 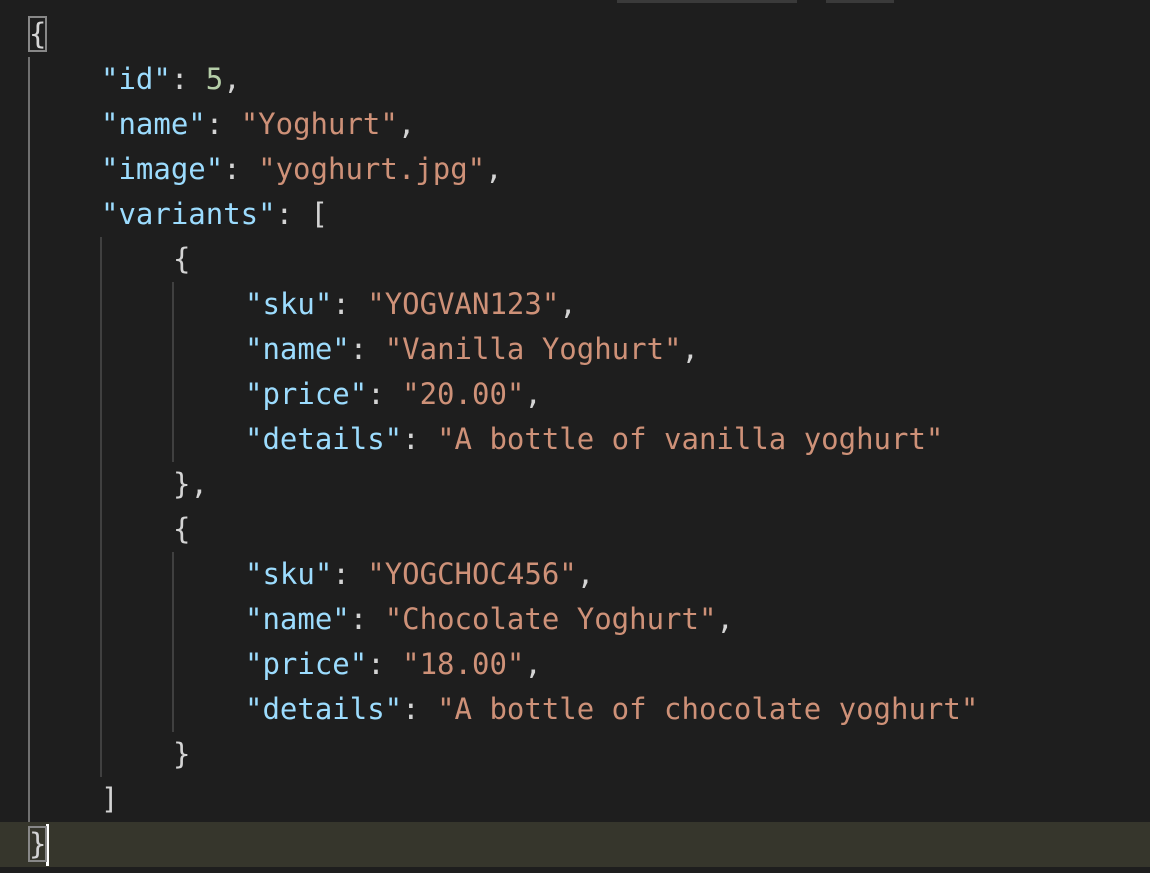 I want to click on json-string-value: "yoghurt.jpg", so click(x=372, y=169).